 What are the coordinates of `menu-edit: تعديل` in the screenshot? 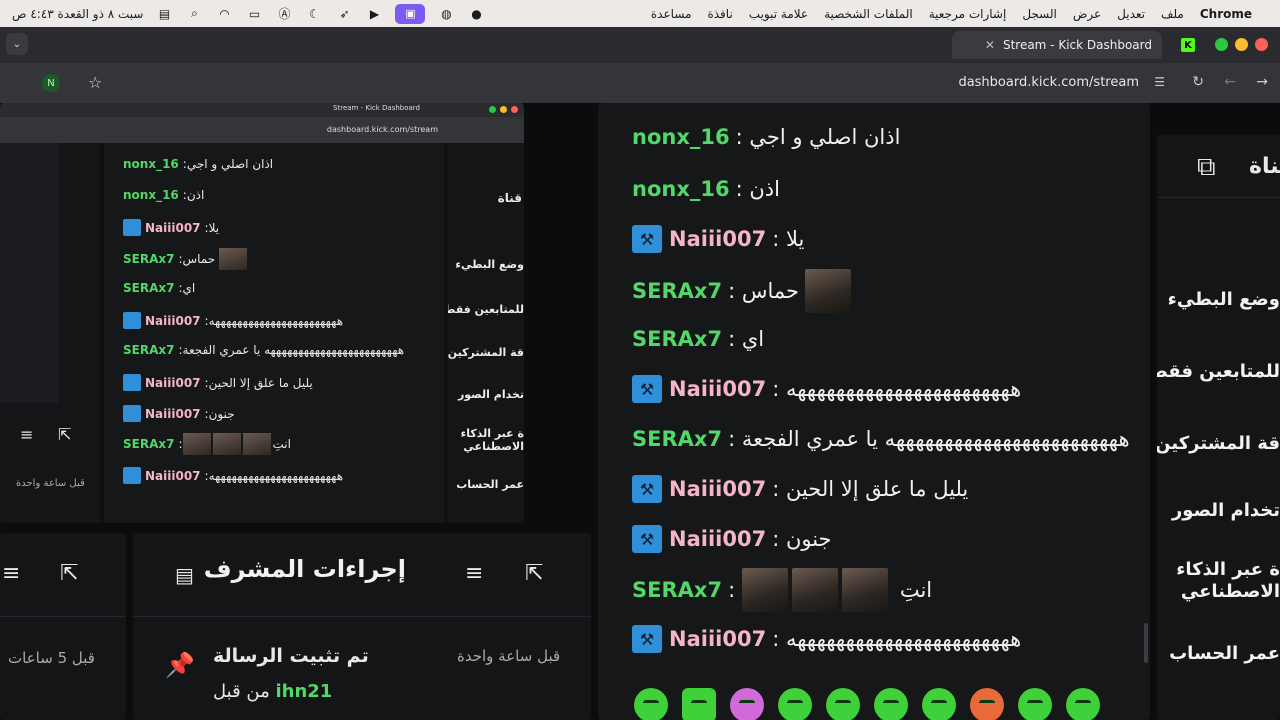 It's located at (1131, 14).